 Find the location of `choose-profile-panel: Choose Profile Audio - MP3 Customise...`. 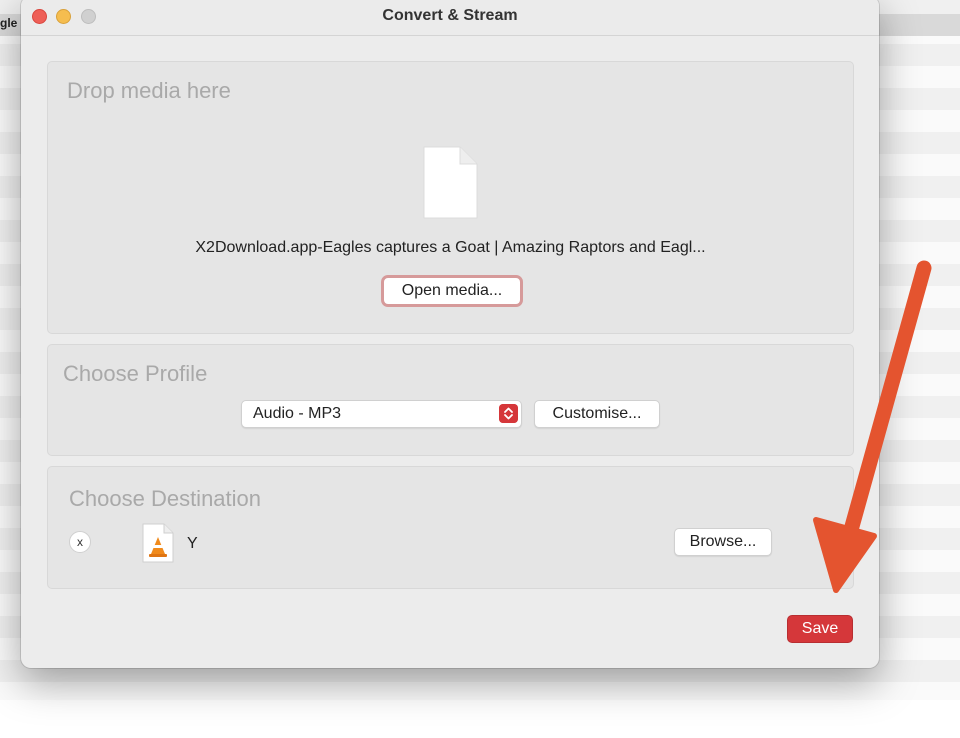

choose-profile-panel: Choose Profile Audio - MP3 Customise... is located at coordinates (450, 400).